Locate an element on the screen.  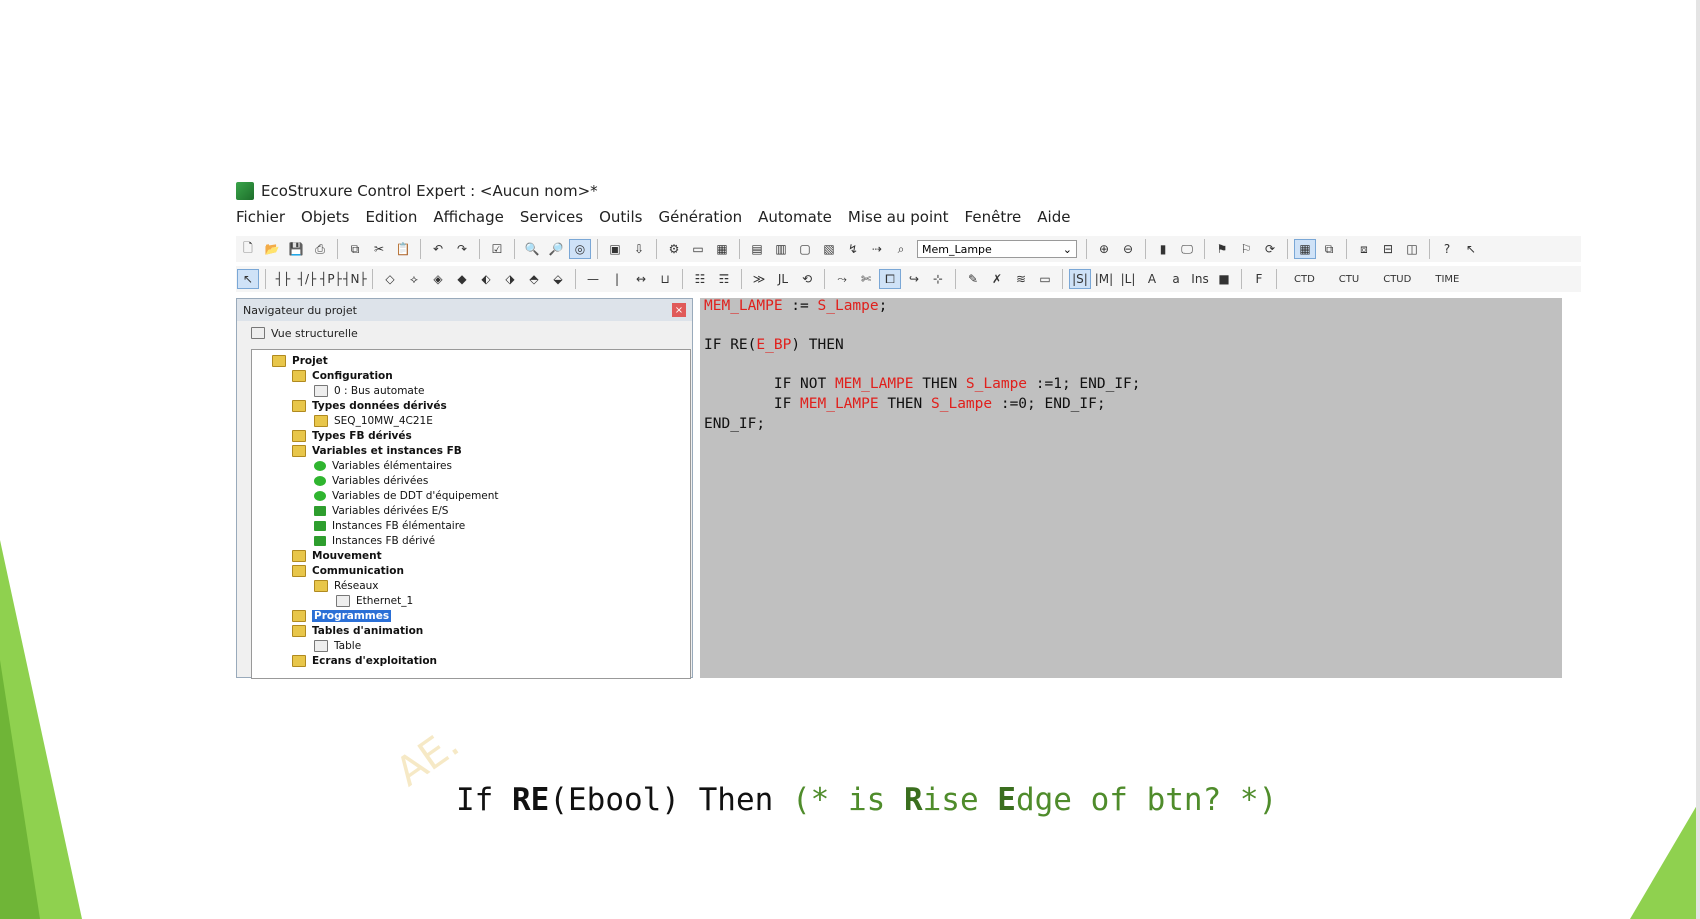
tree-node-projet: Projet is located at coordinates (300, 360).